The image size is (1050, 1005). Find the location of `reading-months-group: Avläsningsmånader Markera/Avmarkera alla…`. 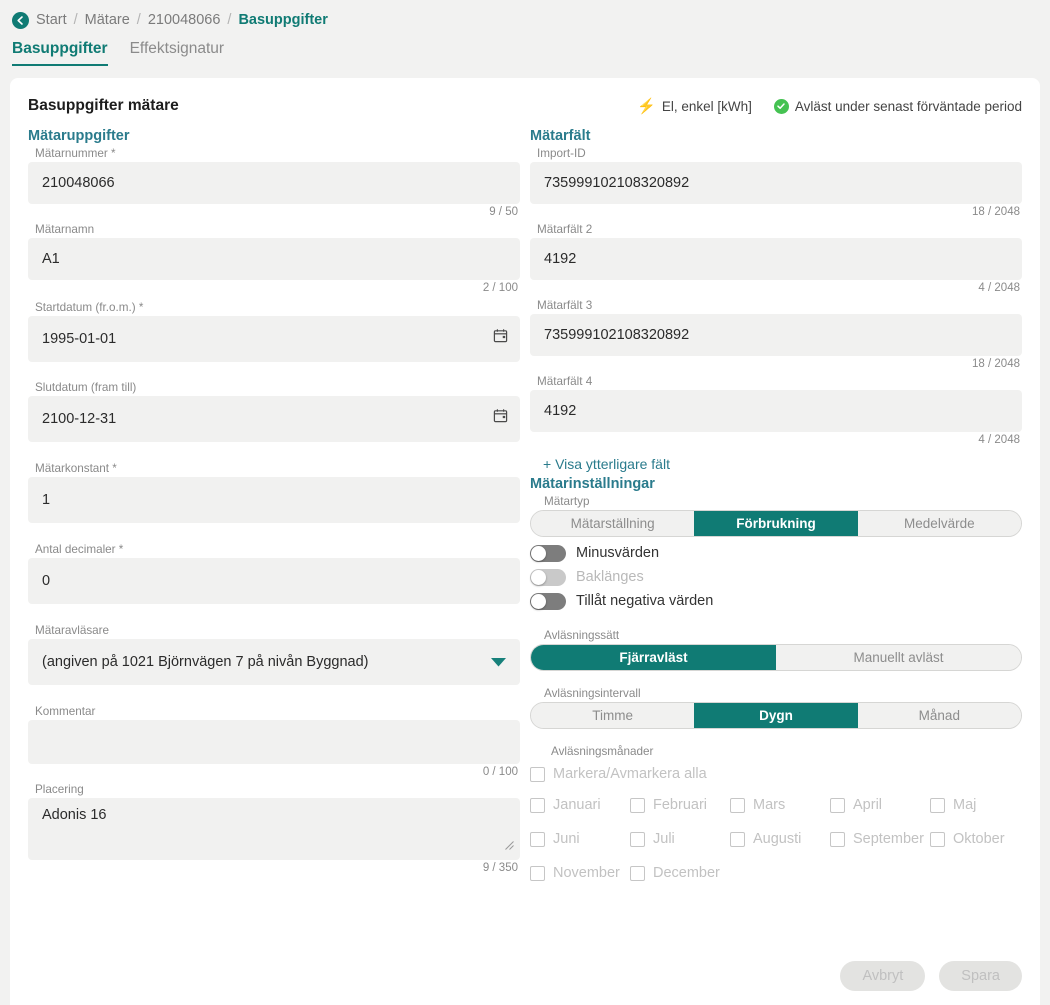

reading-months-group: Avläsningsmånader Markera/Avmarkera alla… is located at coordinates (776, 816).